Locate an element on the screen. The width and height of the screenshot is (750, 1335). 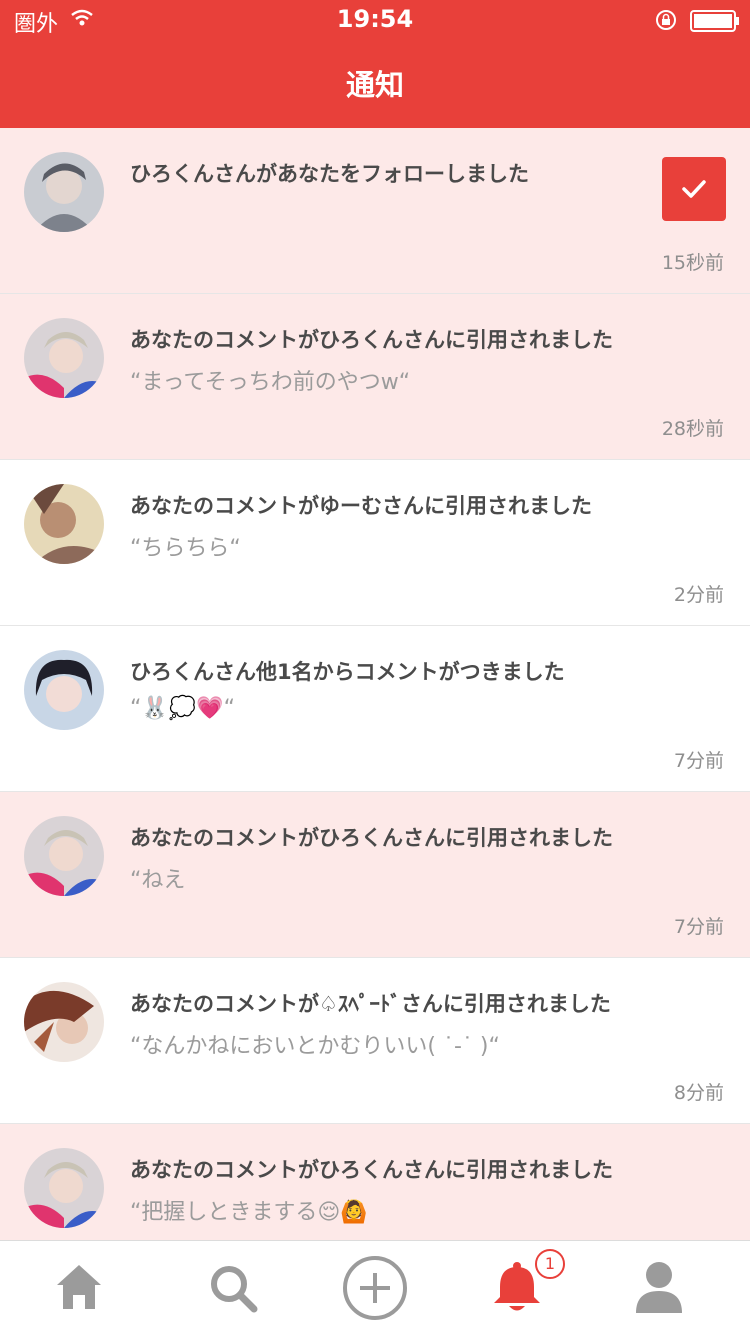
checkmark-icon is located at coordinates (694, 189).